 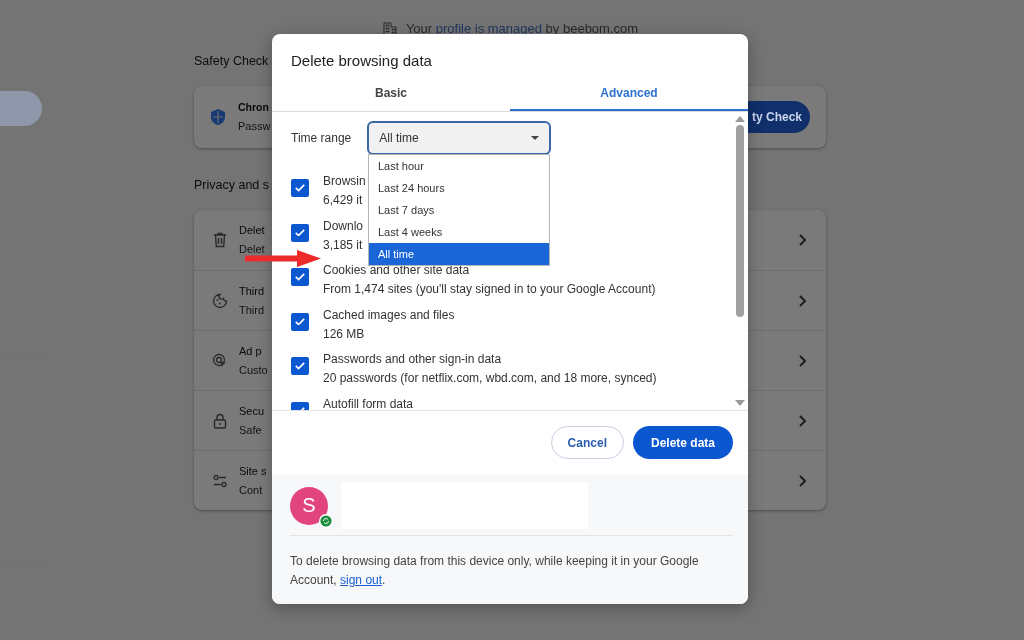 I want to click on section-title: Safety Check, so click(x=231, y=62).